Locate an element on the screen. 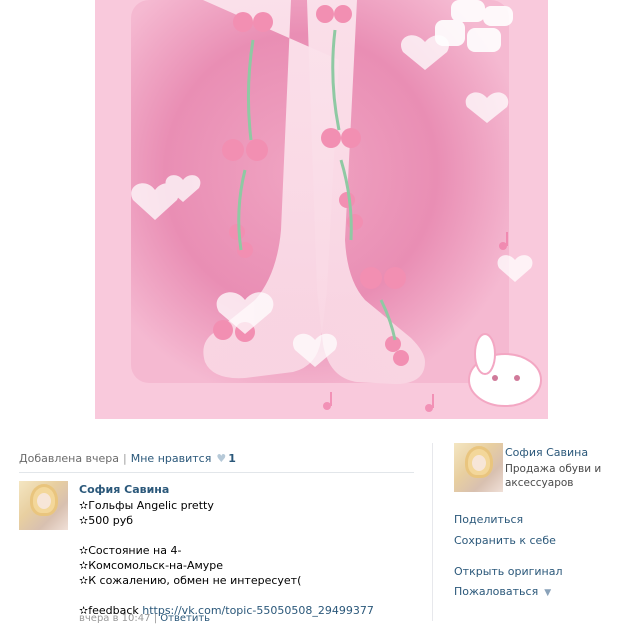 This screenshot has width=639, height=624. save-to-self-link: Сохранить к себе is located at coordinates (505, 540).